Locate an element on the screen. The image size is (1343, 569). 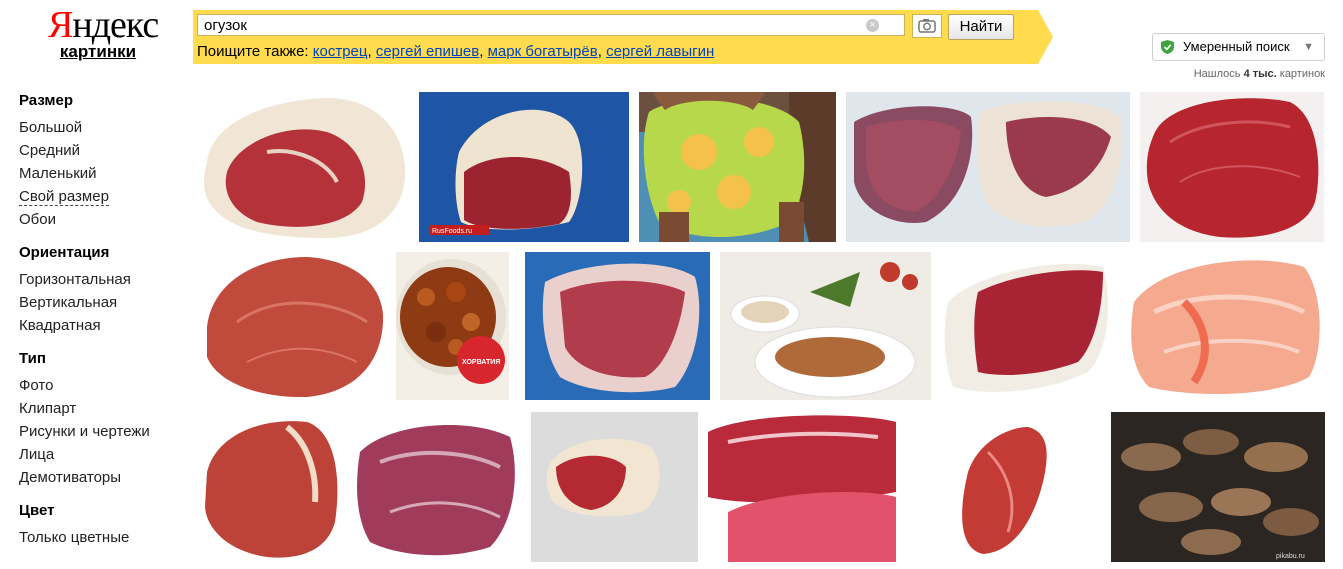
filter-group-title: Размер is located at coordinates (46, 100).